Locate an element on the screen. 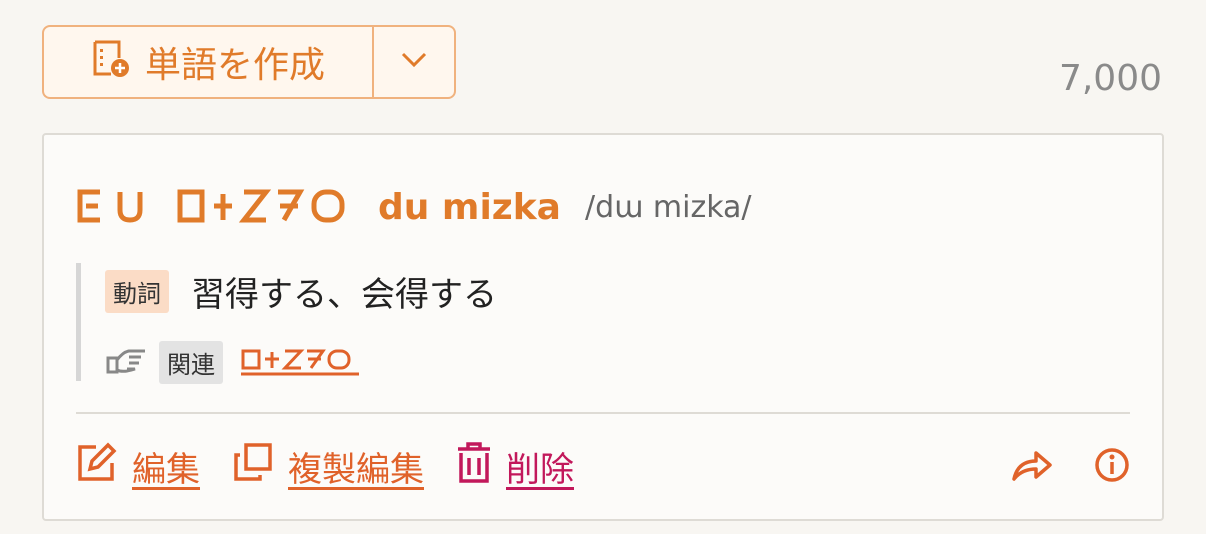 Image resolution: width=1206 pixels, height=534 pixels. trash-icon is located at coordinates (481, 466).